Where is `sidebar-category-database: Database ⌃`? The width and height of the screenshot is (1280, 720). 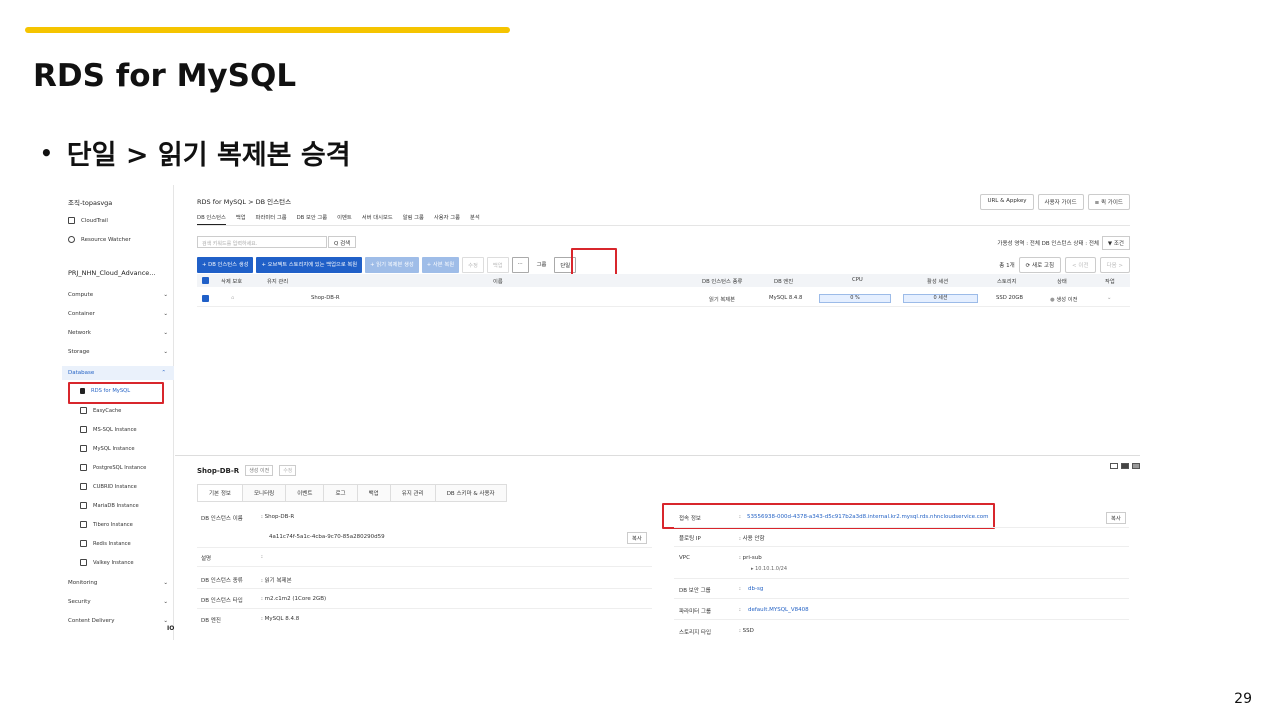
sidebar-category-database: Database ⌃ is located at coordinates (118, 373).